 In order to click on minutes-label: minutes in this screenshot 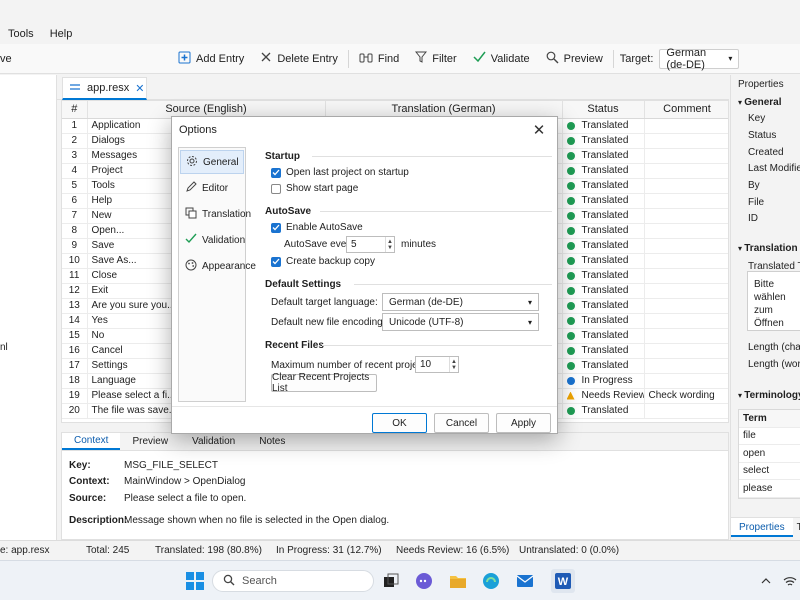, I will do `click(419, 244)`.